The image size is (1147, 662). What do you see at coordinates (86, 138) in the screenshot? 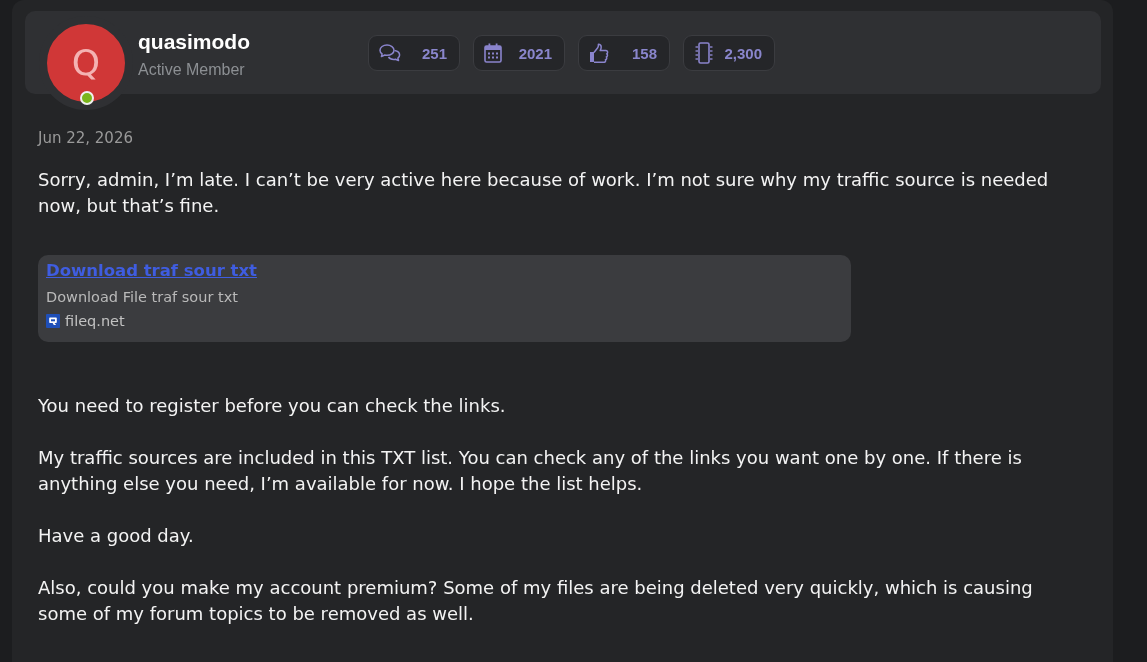
I see `post-date: Jun 22, 2026` at bounding box center [86, 138].